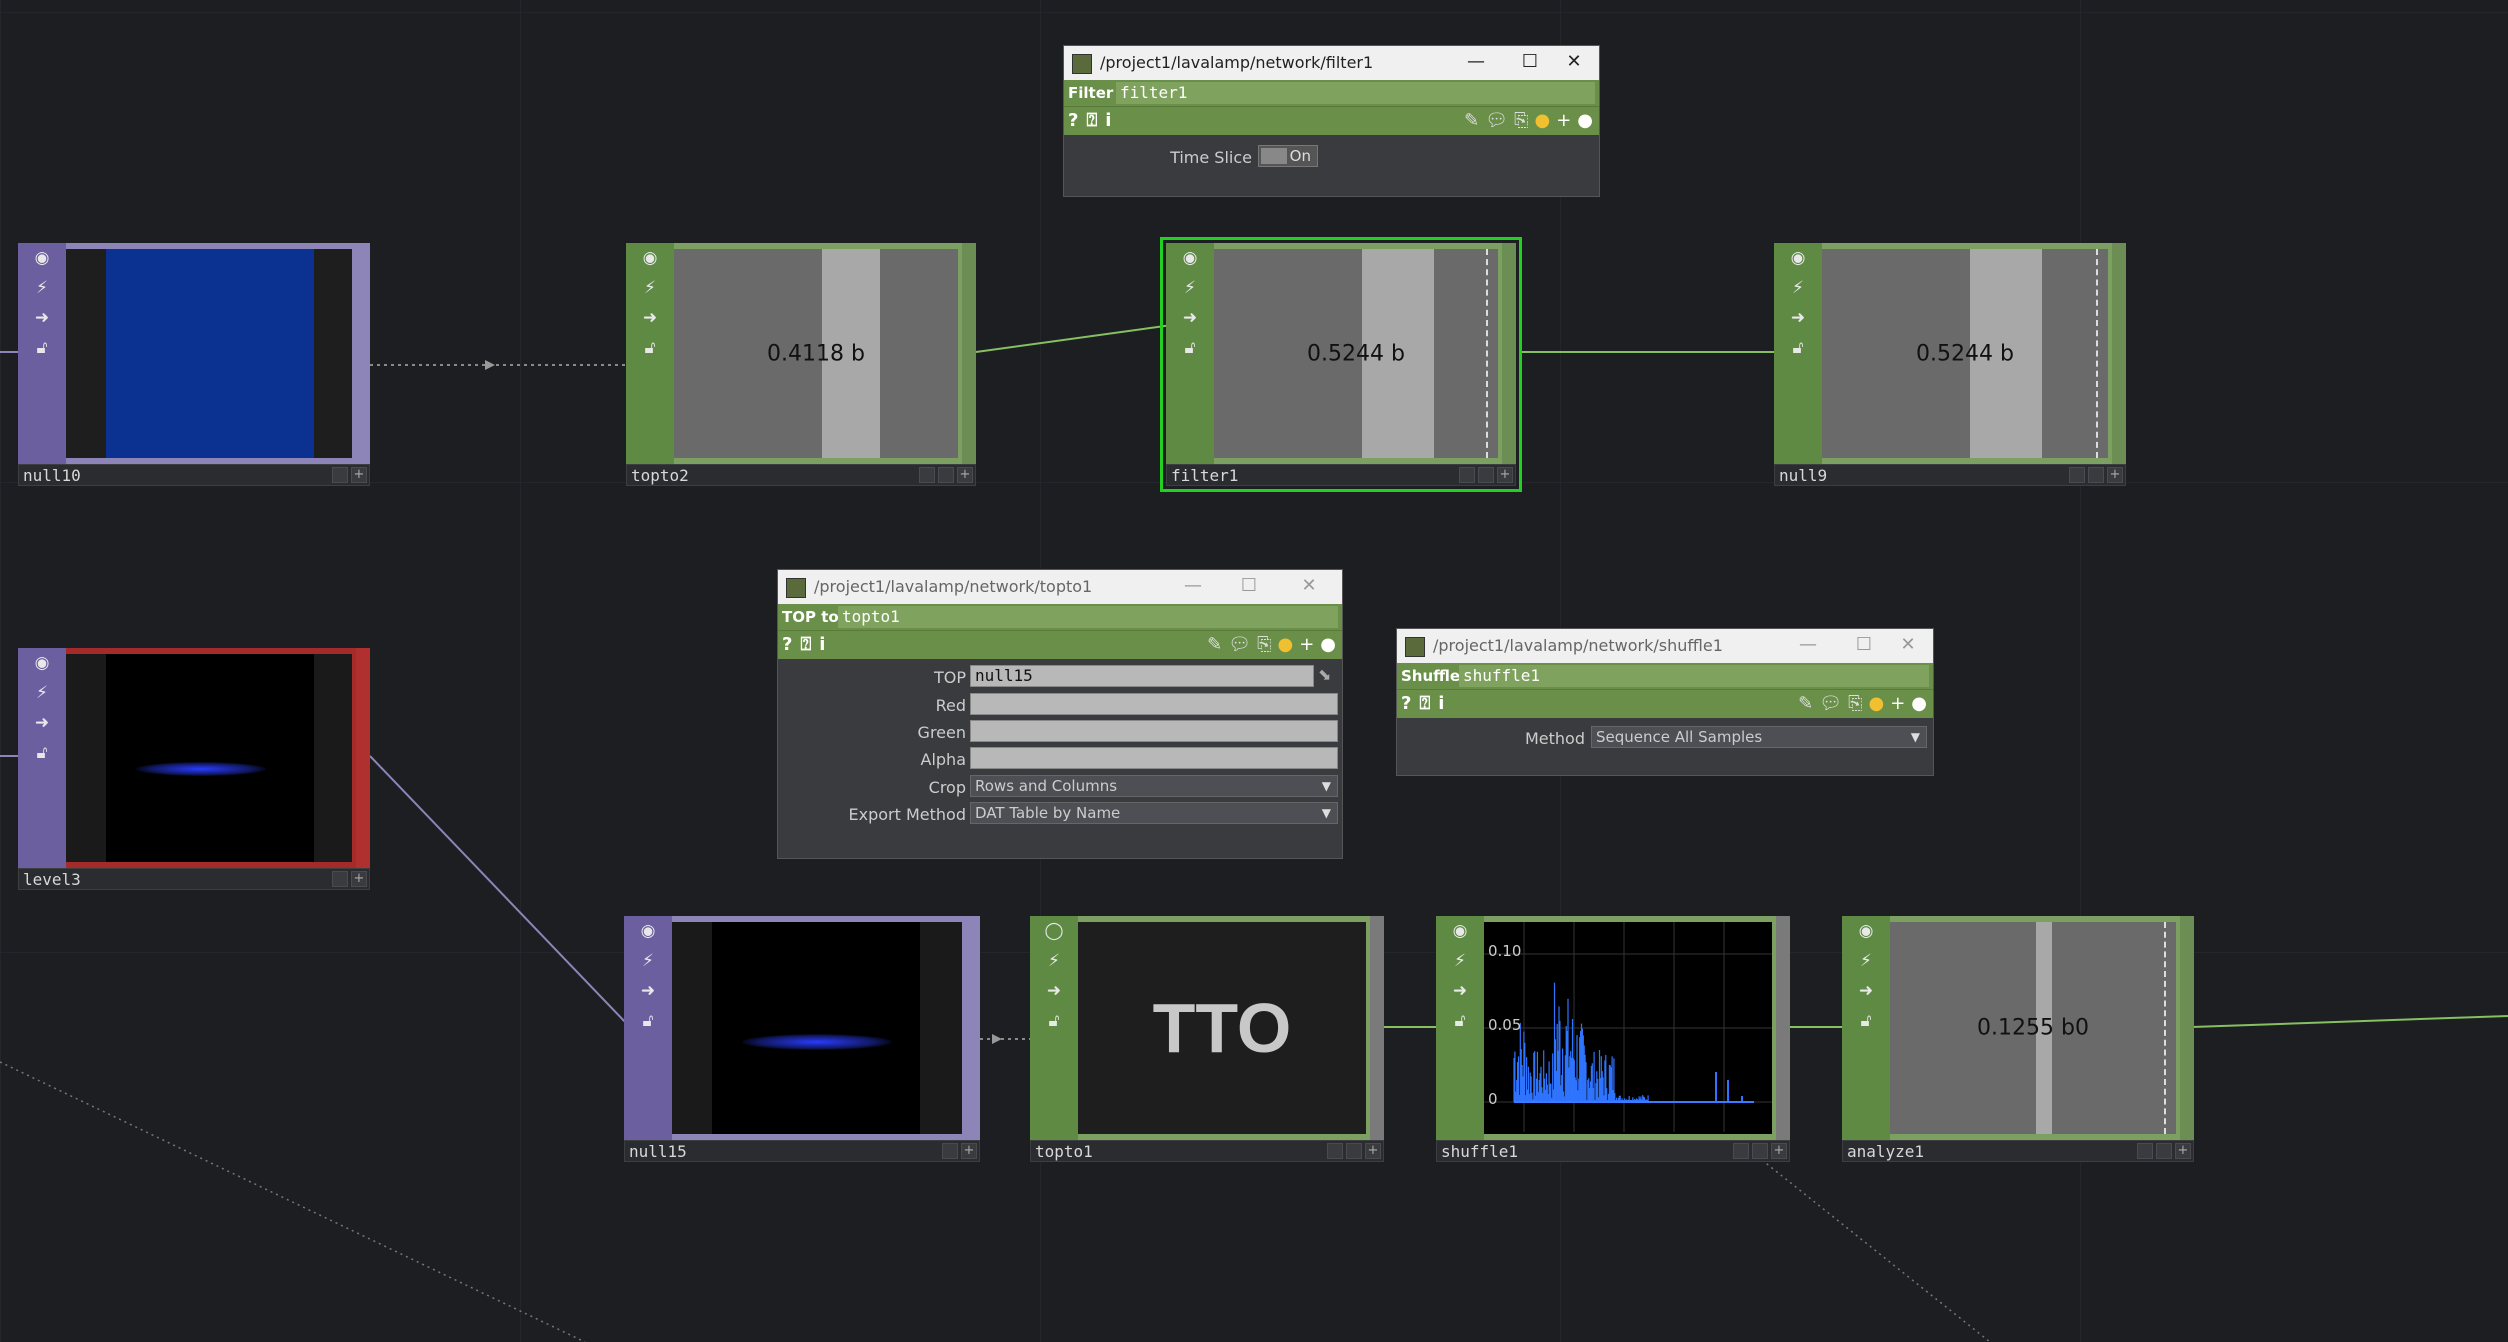 The height and width of the screenshot is (1342, 2508). Describe the element at coordinates (1694, 676) in the screenshot. I see `operator-name-field: shuffle1` at that location.